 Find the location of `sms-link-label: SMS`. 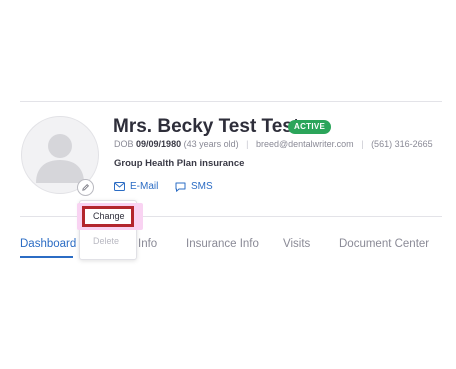

sms-link-label: SMS is located at coordinates (202, 186).